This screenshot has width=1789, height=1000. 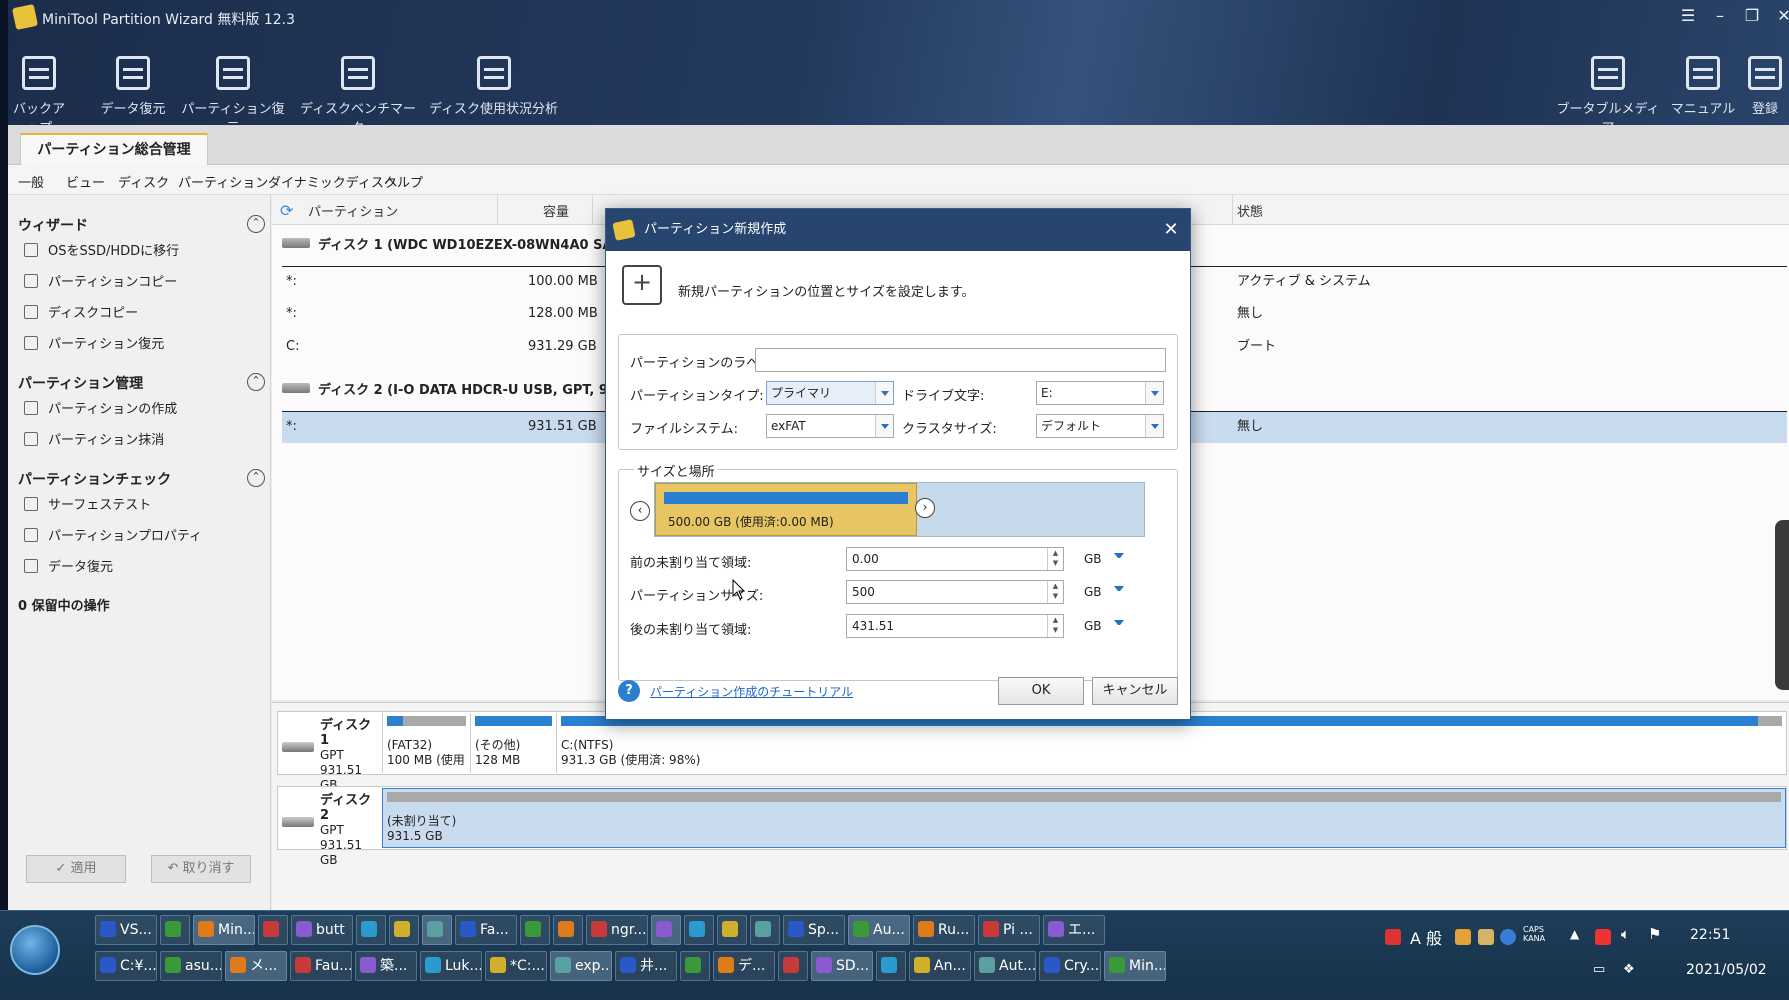 What do you see at coordinates (629, 691) in the screenshot?
I see `help-icon: ?` at bounding box center [629, 691].